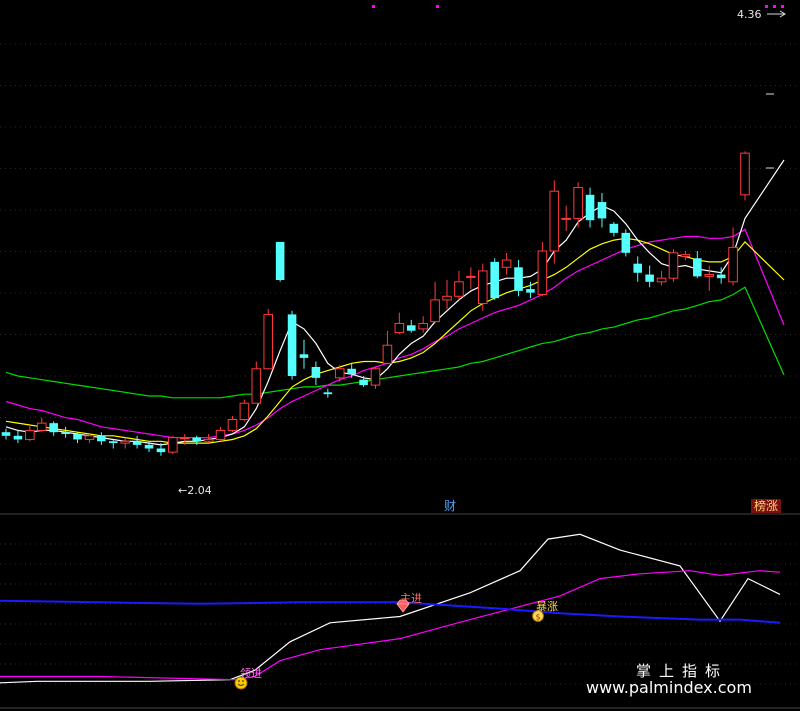  Describe the element at coordinates (547, 606) in the screenshot. I see `signal-label-jizhang: 暴涨` at that location.